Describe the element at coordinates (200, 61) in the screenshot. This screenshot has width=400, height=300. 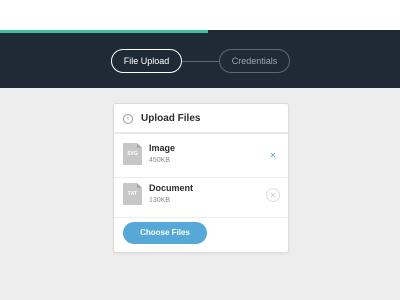
I see `step-connector` at that location.